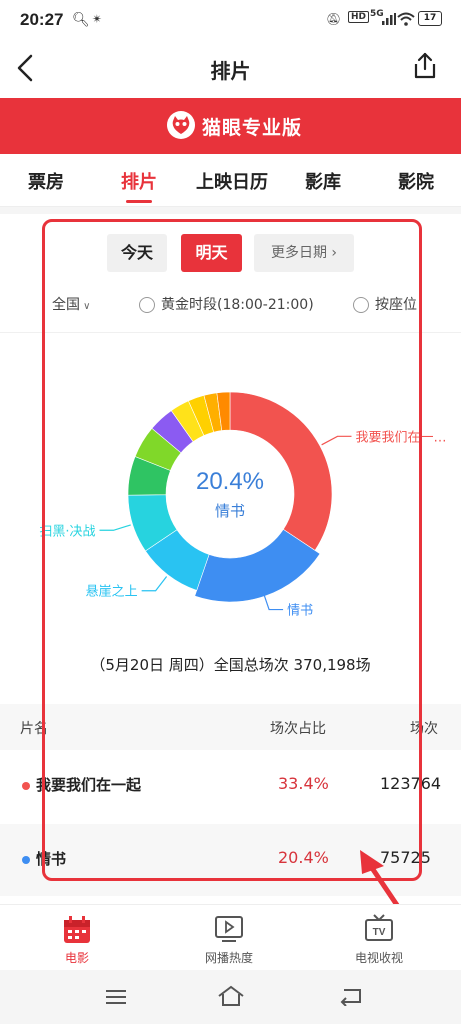  Describe the element at coordinates (77, 930) in the screenshot. I see `calendar-icon` at that location.